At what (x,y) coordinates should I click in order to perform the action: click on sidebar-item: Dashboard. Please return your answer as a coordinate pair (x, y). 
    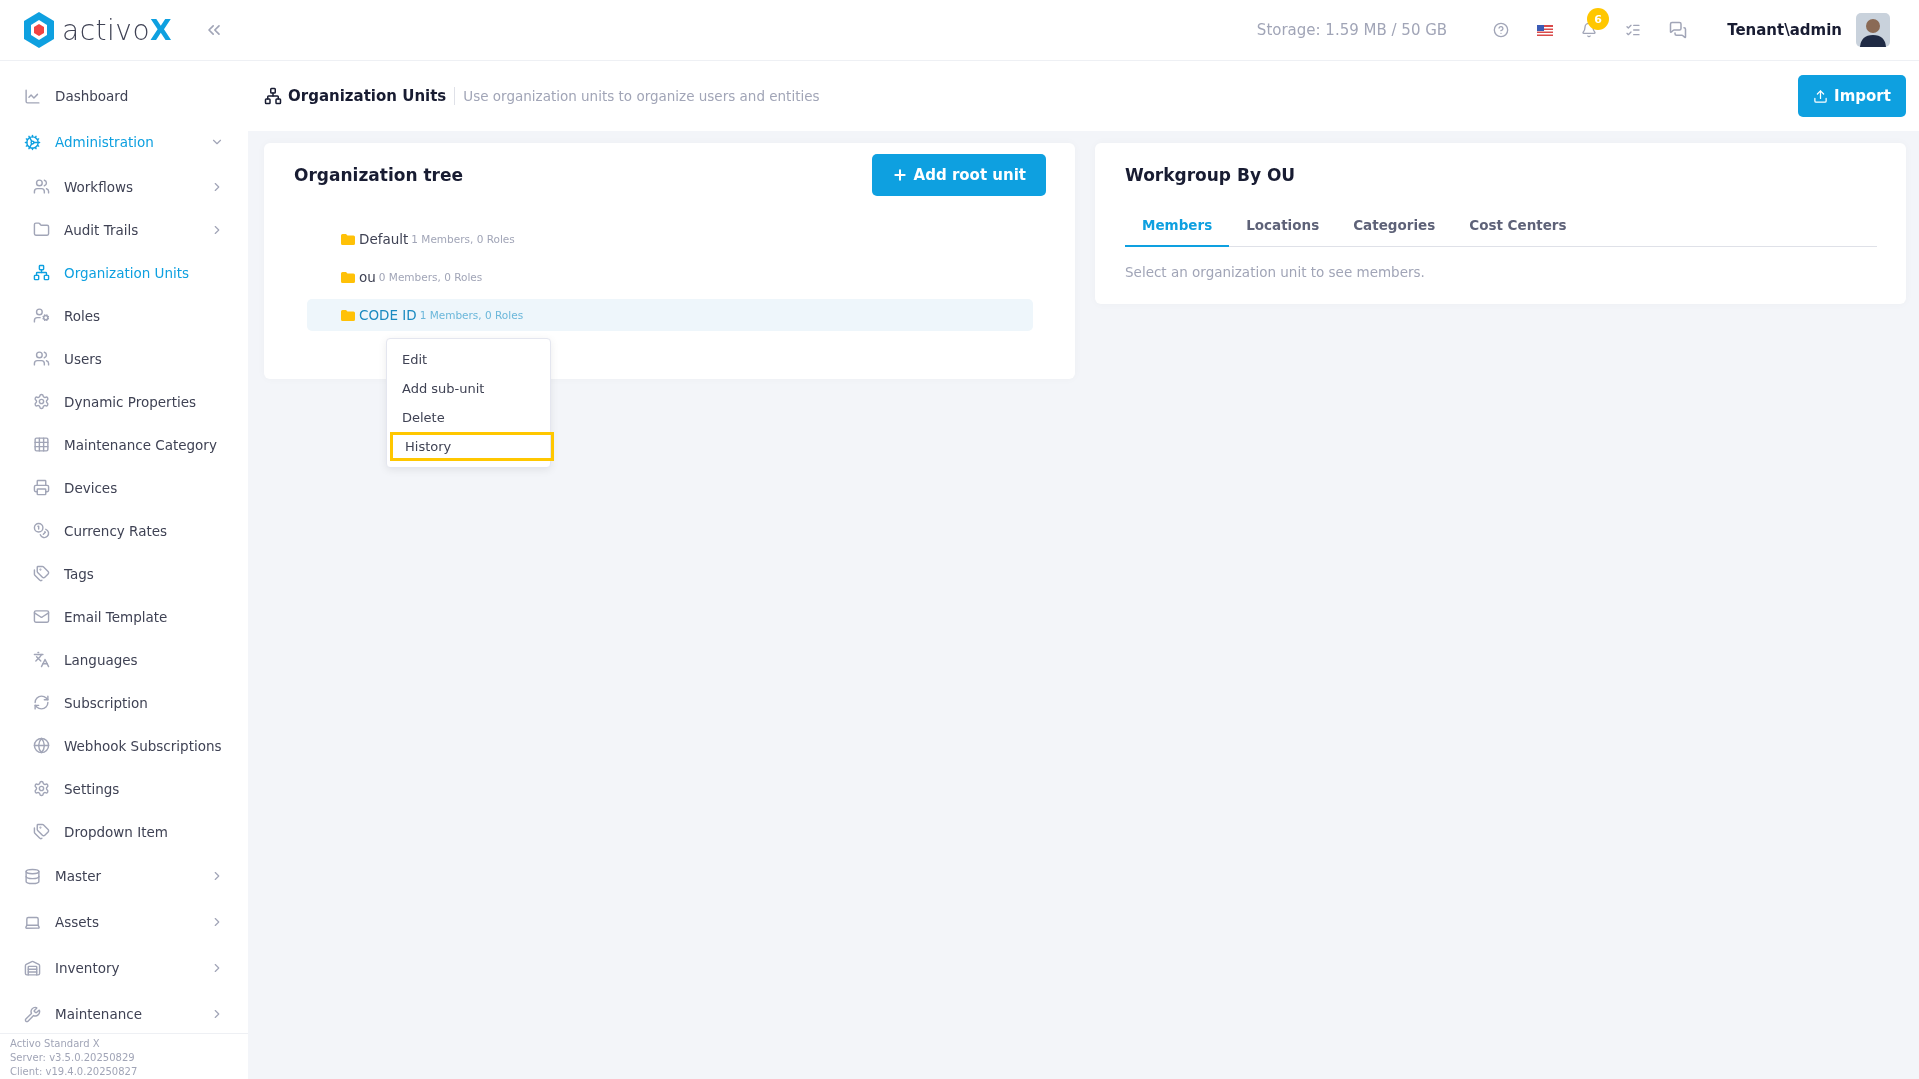
    Looking at the image, I should click on (124, 96).